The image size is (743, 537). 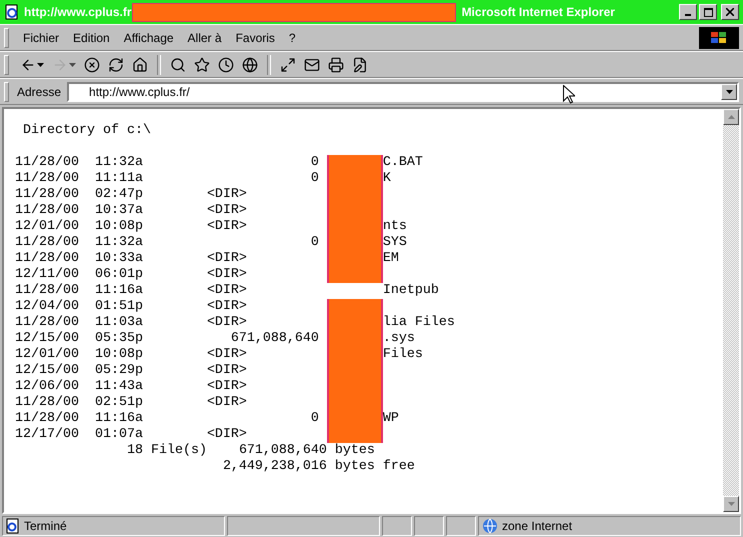 I want to click on zone-text: zone Internet, so click(x=537, y=526).